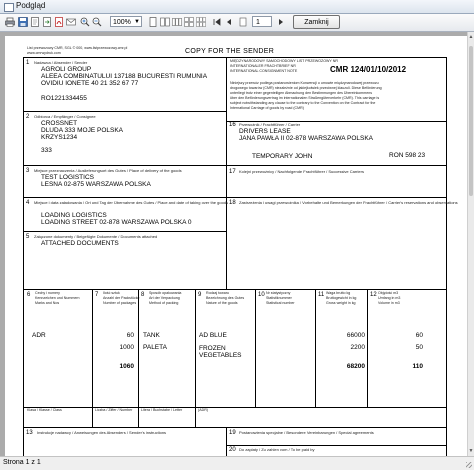 The image size is (474, 470). What do you see at coordinates (162, 410) in the screenshot?
I see `adr-letter-label: Litera / Buchstabe / Letter` at bounding box center [162, 410].